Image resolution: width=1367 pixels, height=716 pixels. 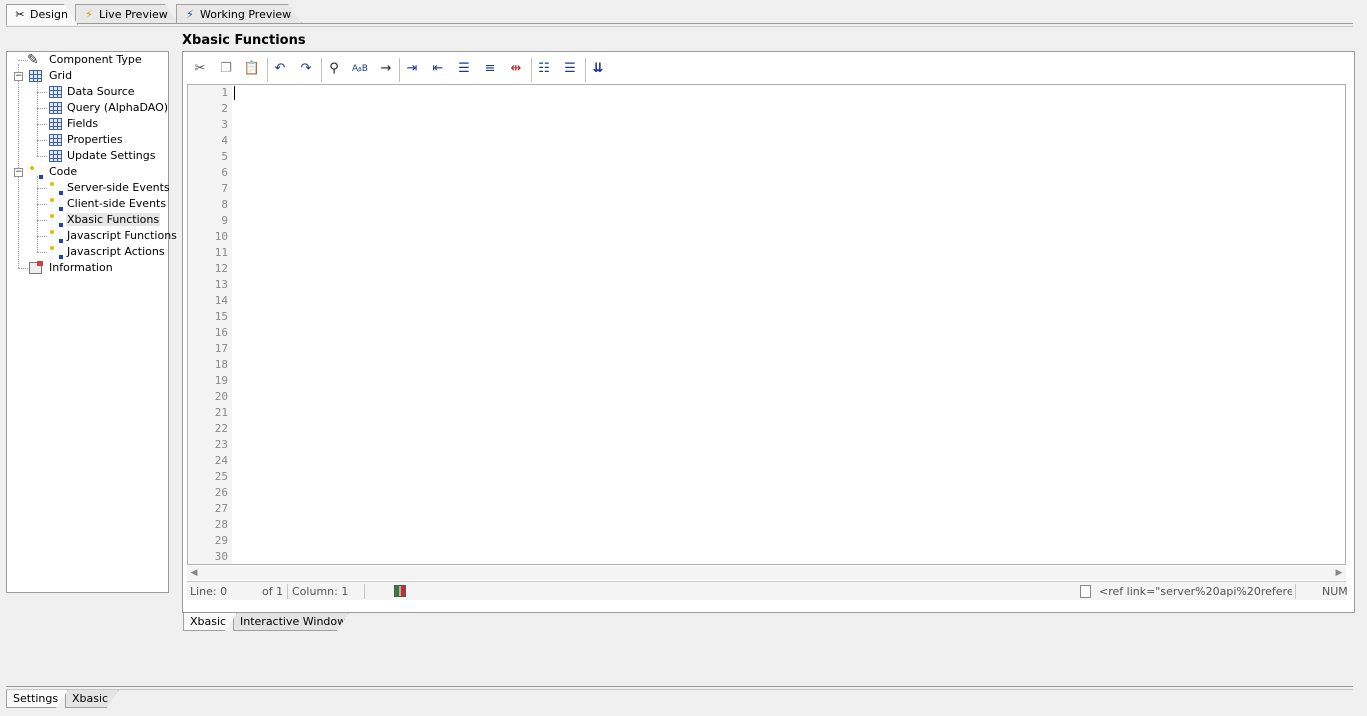 I want to click on tree-item-information: Information, so click(x=70, y=268).